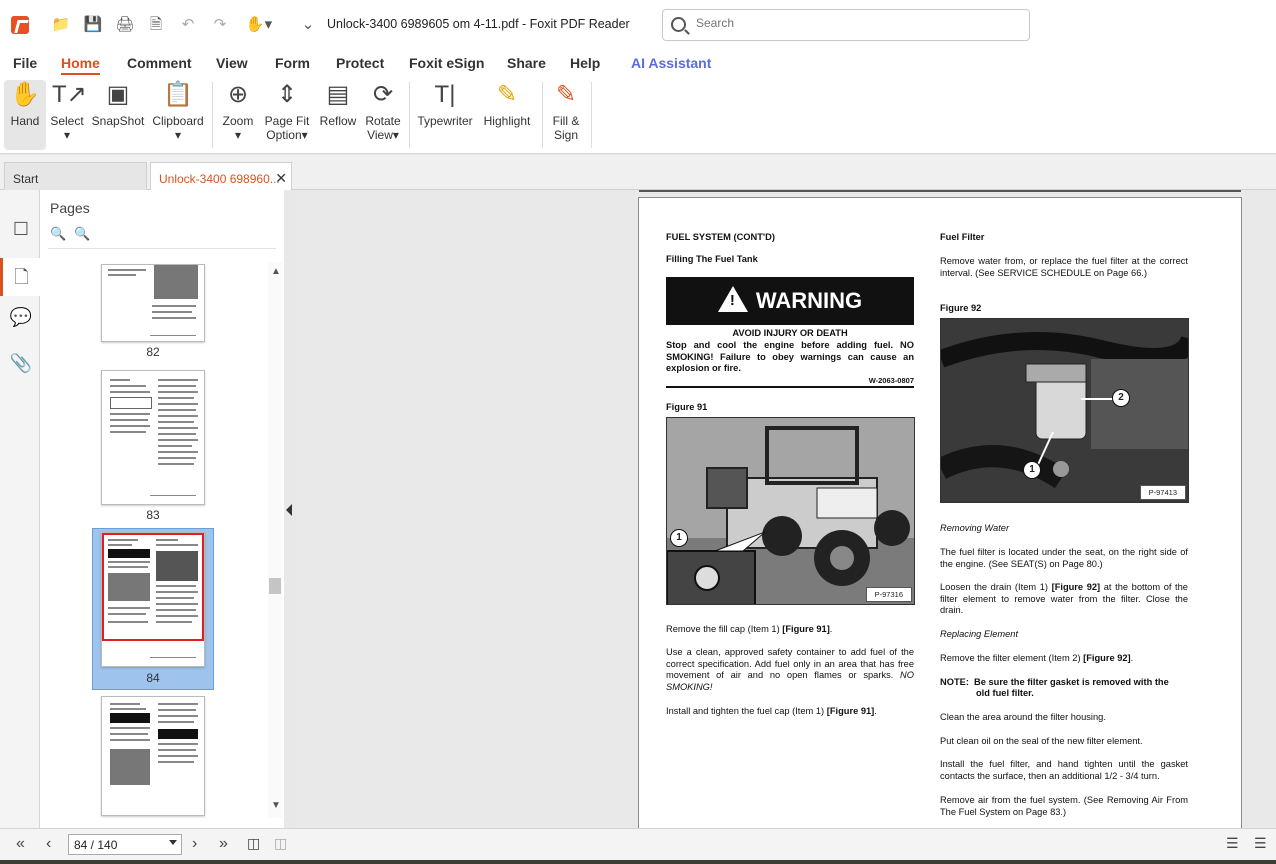  I want to click on clipboard-button: 📋 Clipboard ▾, so click(178, 115).